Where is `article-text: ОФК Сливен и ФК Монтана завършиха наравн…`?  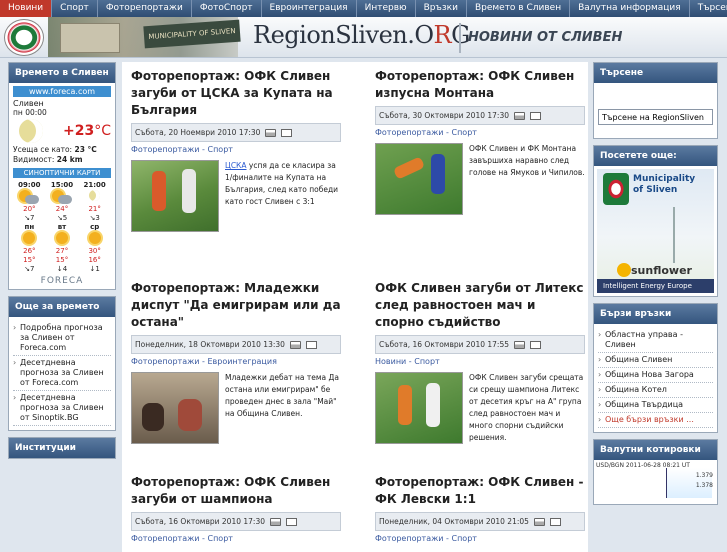
article-text: ОФК Сливен и ФК Монтана завършиха наравн… is located at coordinates (527, 160).